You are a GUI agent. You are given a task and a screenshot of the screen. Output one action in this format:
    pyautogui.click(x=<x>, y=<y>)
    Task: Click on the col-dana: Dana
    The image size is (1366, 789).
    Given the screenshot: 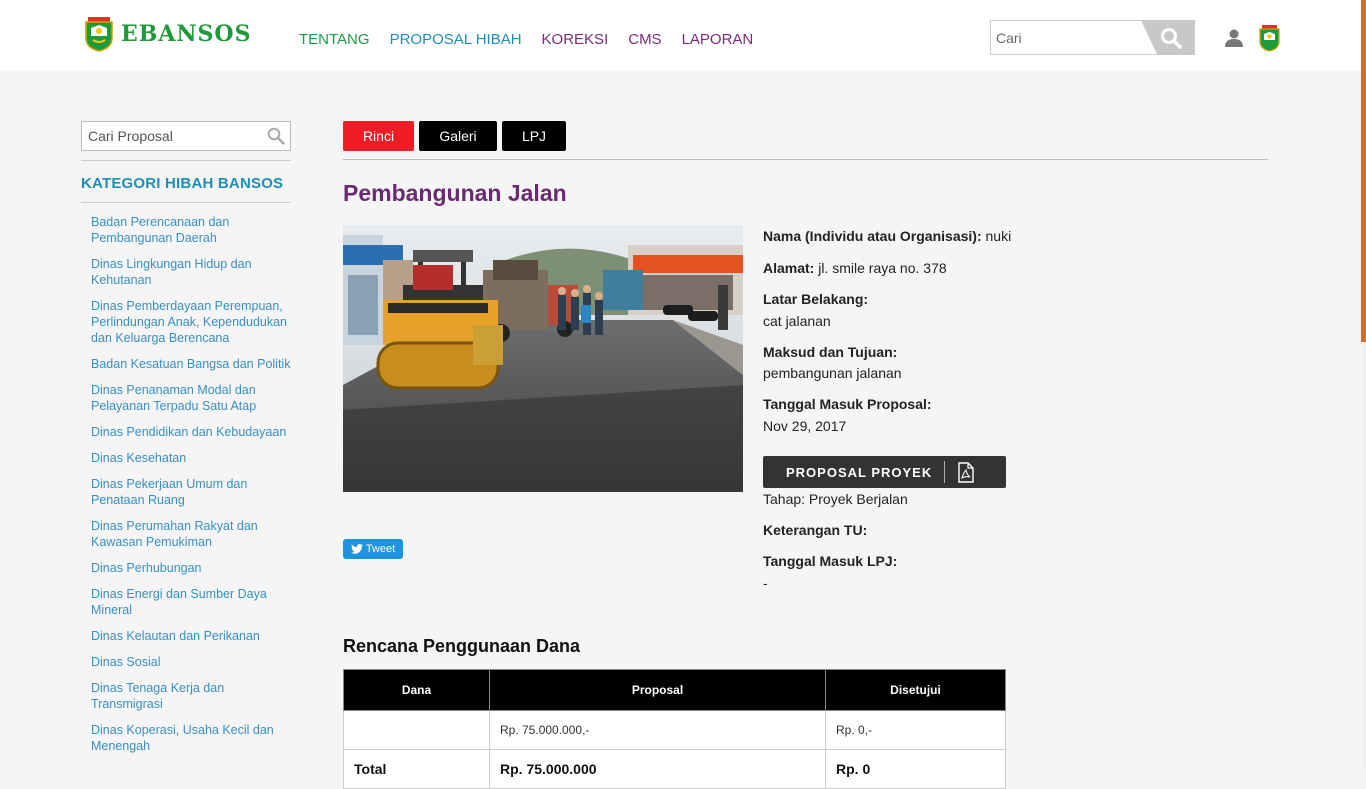 What is the action you would take?
    pyautogui.click(x=416, y=690)
    